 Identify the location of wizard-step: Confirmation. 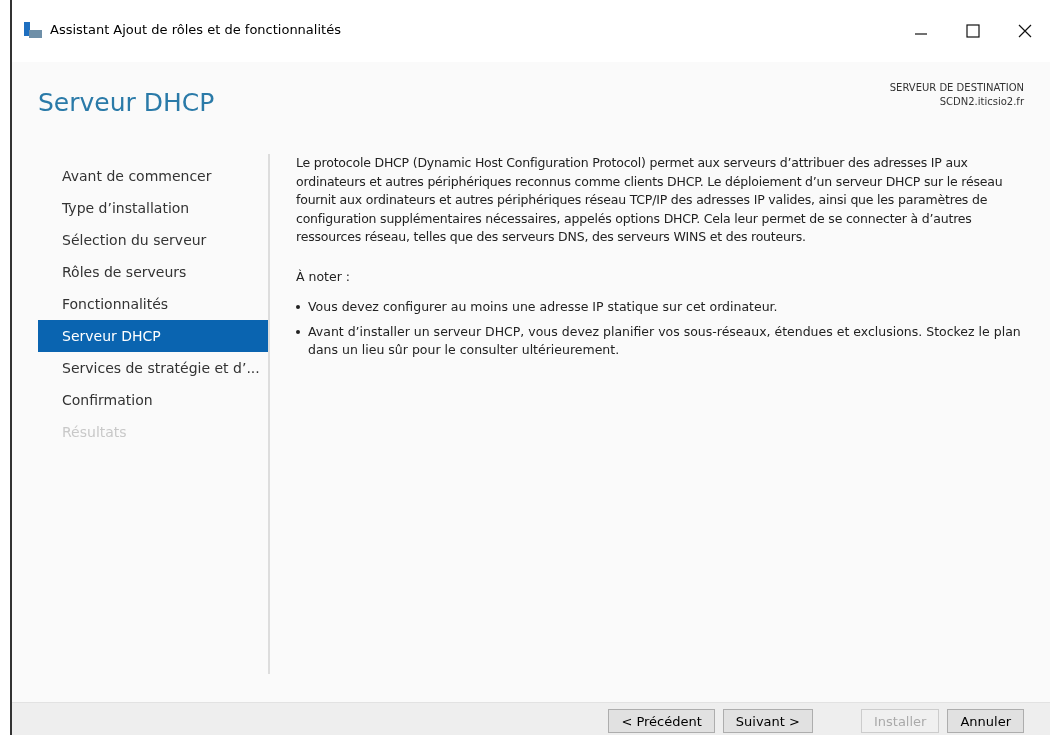
(153, 400).